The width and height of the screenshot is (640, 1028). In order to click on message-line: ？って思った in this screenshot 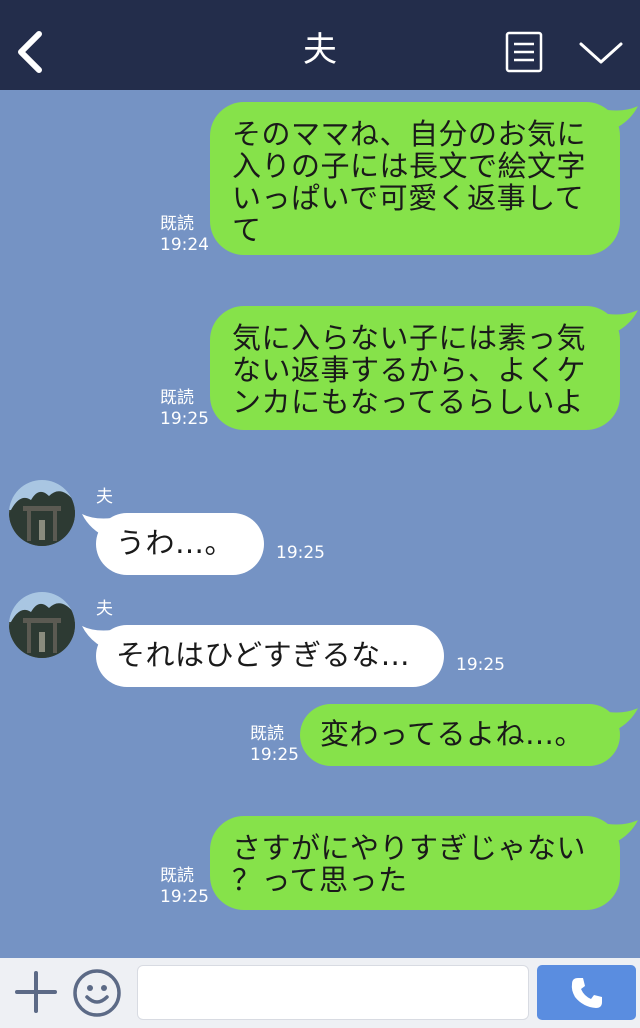, I will do `click(320, 880)`.